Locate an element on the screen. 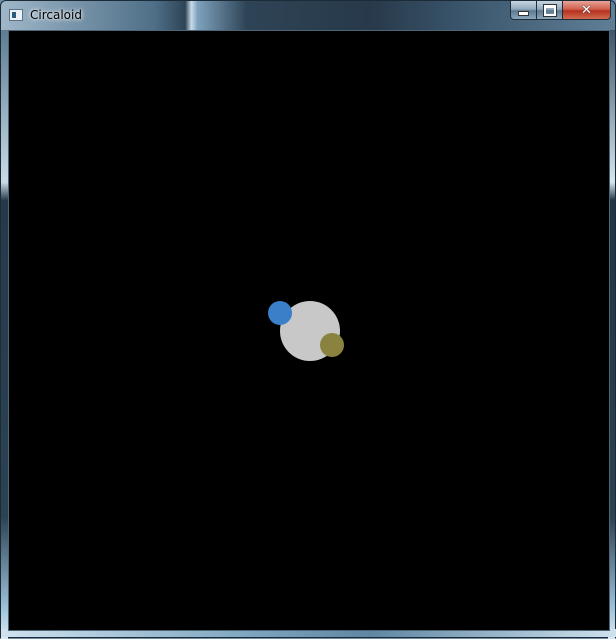  title-bar: Circaloid ✕ is located at coordinates (308, 15).